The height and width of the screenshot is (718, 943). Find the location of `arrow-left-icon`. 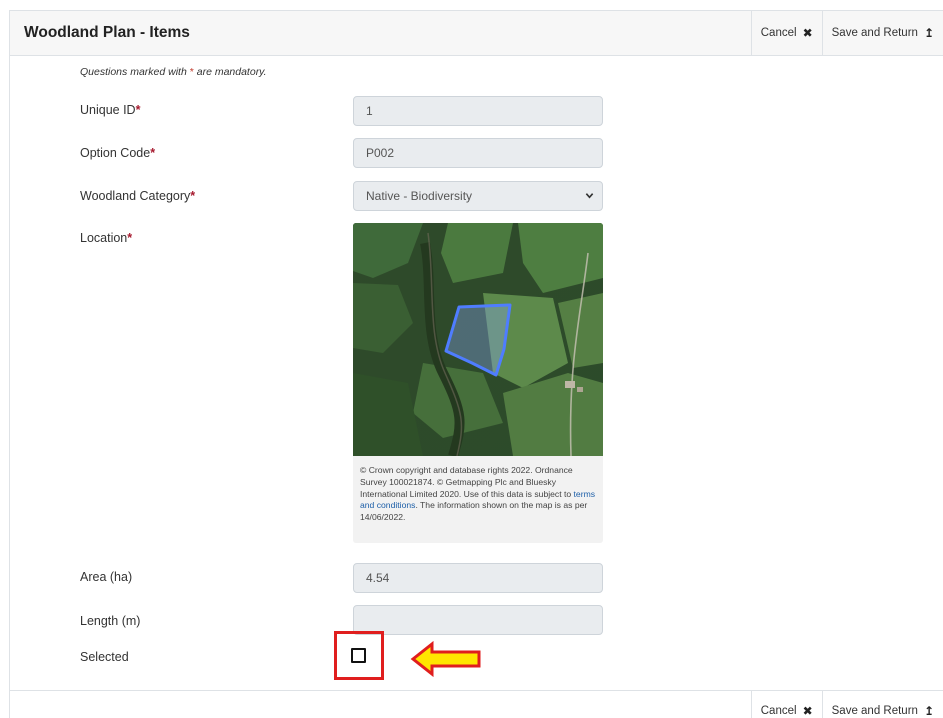

arrow-left-icon is located at coordinates (445, 659).